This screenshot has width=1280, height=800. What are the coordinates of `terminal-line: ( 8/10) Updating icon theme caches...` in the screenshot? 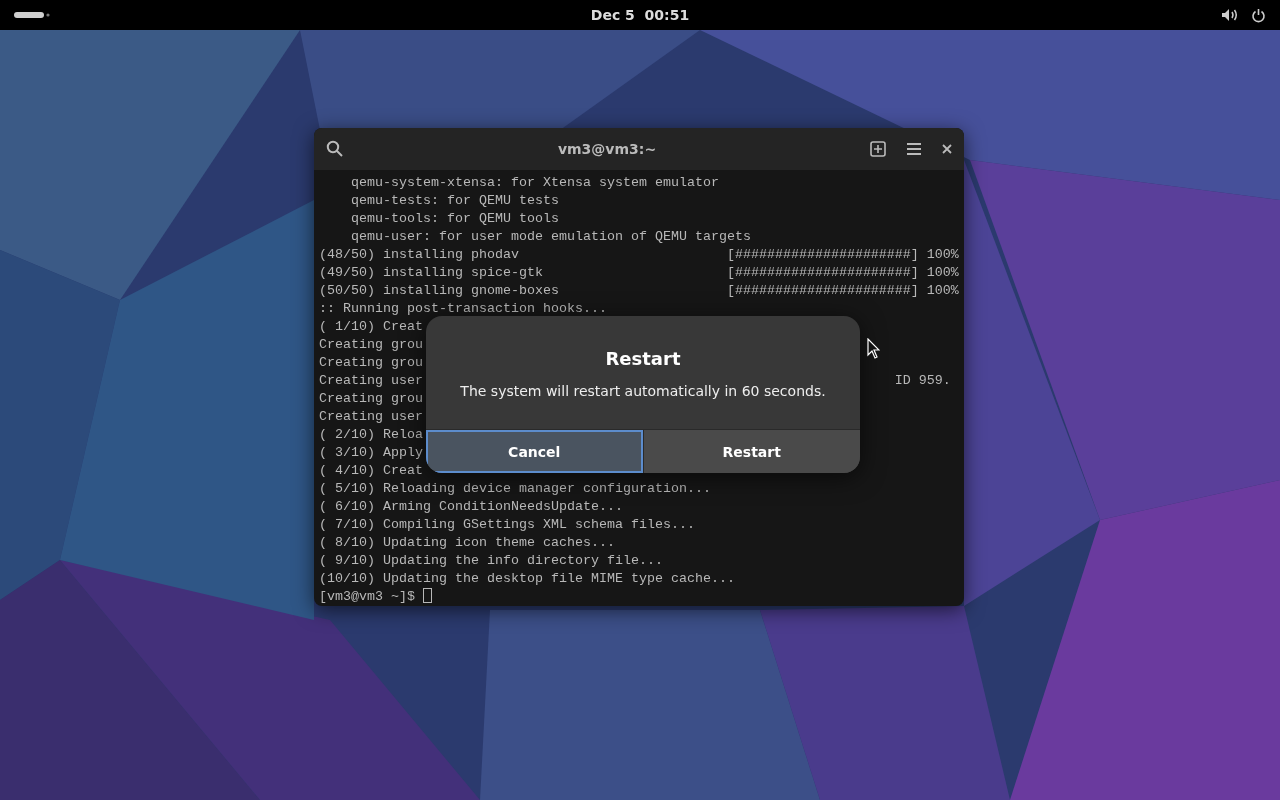 It's located at (467, 543).